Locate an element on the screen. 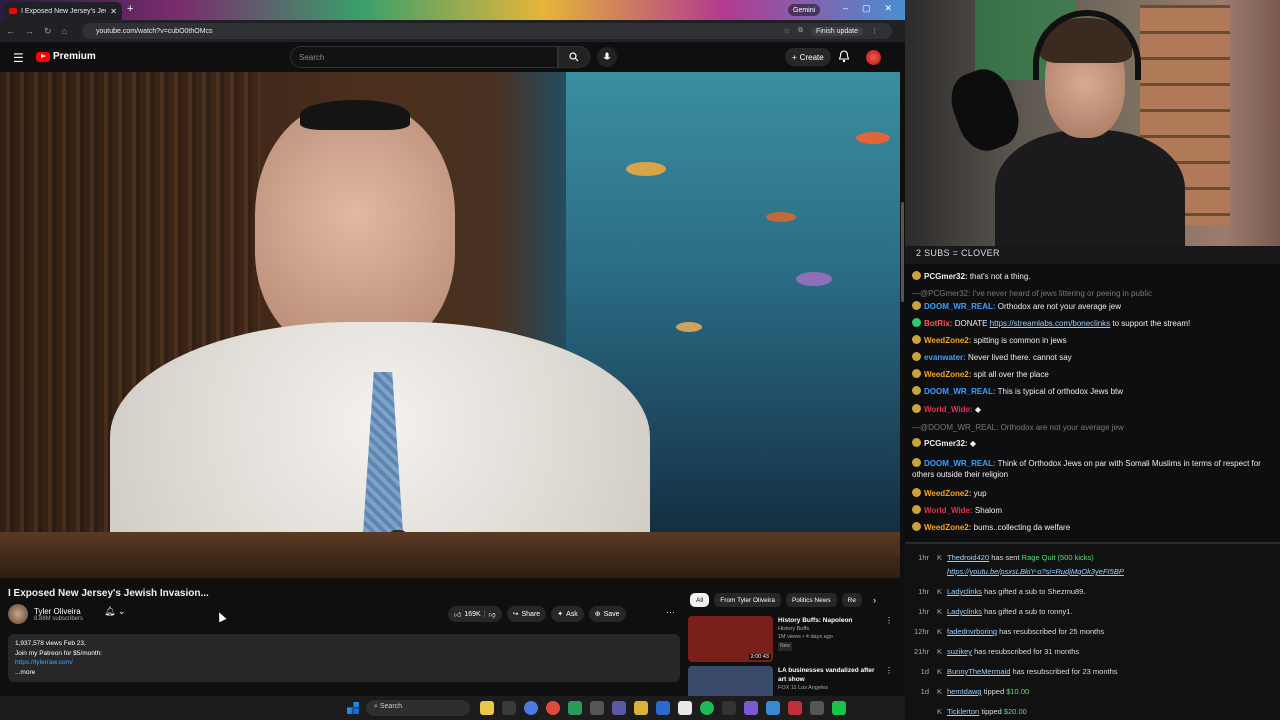  filter-chip: From Tyler Oliveira is located at coordinates (748, 600).